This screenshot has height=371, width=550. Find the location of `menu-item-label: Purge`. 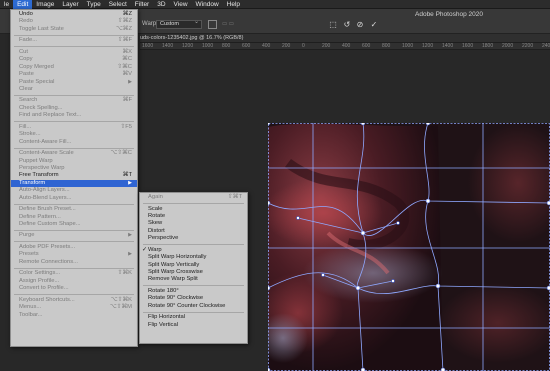

menu-item-label: Purge is located at coordinates (27, 235).